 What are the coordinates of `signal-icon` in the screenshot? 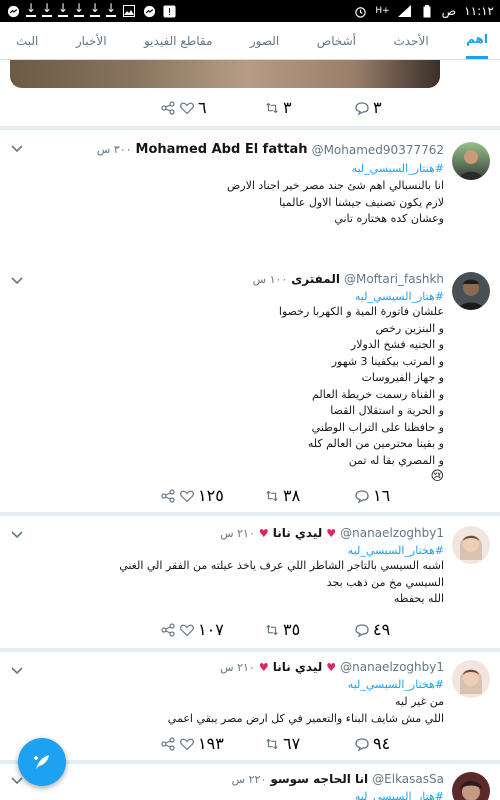 It's located at (405, 11).